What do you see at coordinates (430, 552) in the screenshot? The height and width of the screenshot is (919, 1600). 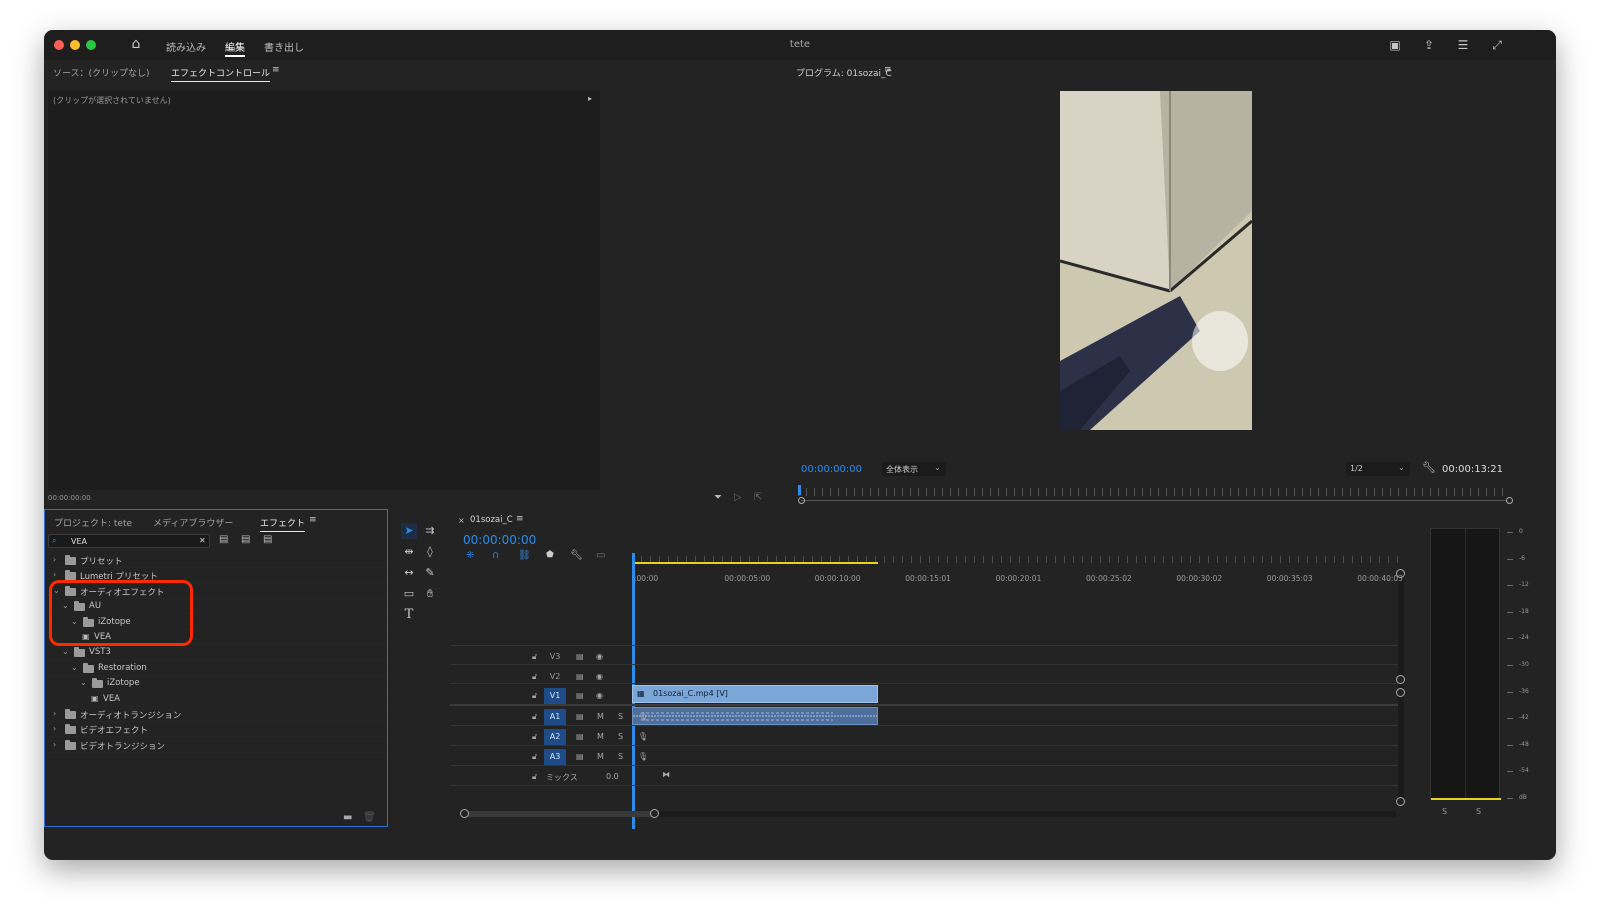 I see `razor-tool-icon: ◊` at bounding box center [430, 552].